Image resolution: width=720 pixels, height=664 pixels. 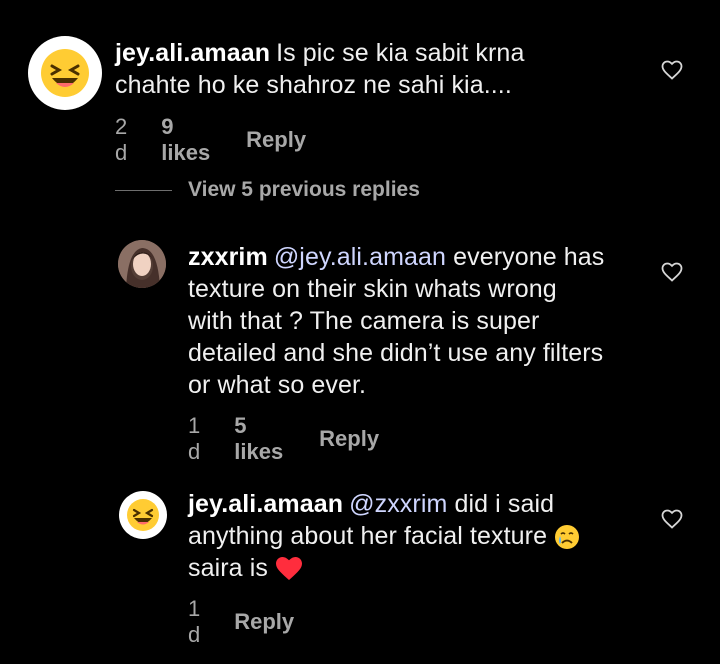 What do you see at coordinates (360, 257) in the screenshot?
I see `comment-2-mention: @jey.ali.amaan` at bounding box center [360, 257].